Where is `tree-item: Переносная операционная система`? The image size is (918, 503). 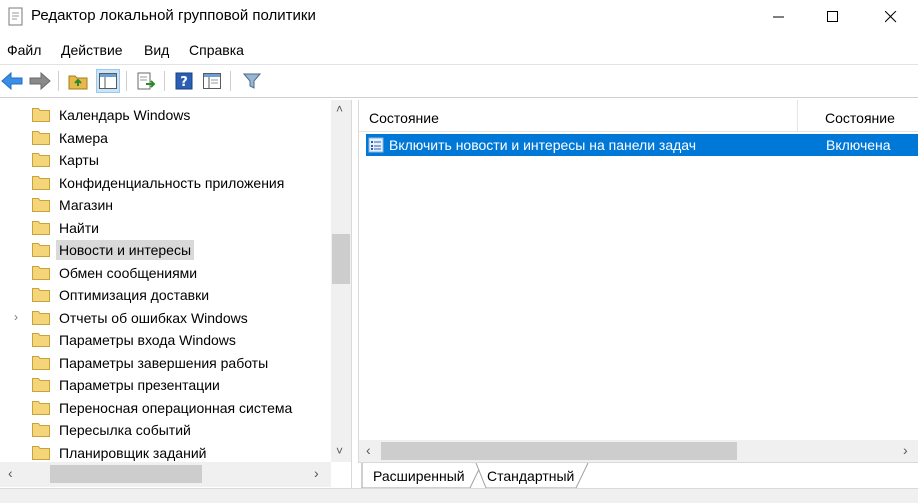
tree-item: Переносная операционная система is located at coordinates (165, 408).